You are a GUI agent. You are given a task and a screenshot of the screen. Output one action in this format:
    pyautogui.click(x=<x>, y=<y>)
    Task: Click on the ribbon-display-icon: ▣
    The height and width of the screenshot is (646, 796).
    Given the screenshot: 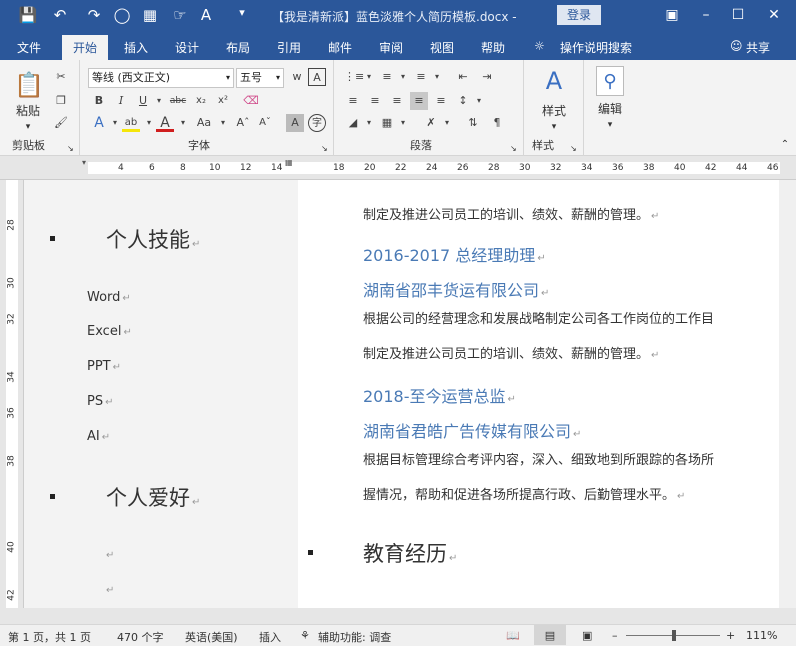 What is the action you would take?
    pyautogui.click(x=672, y=15)
    